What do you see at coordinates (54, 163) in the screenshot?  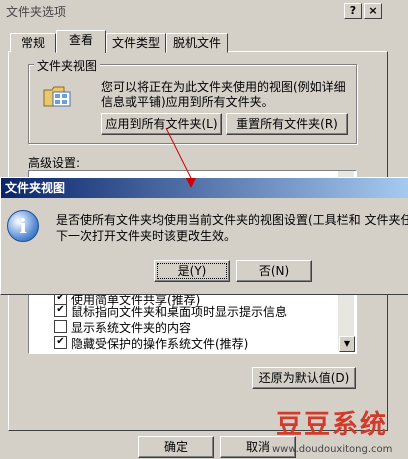 I see `advanced-settings-label: 高级设置:` at bounding box center [54, 163].